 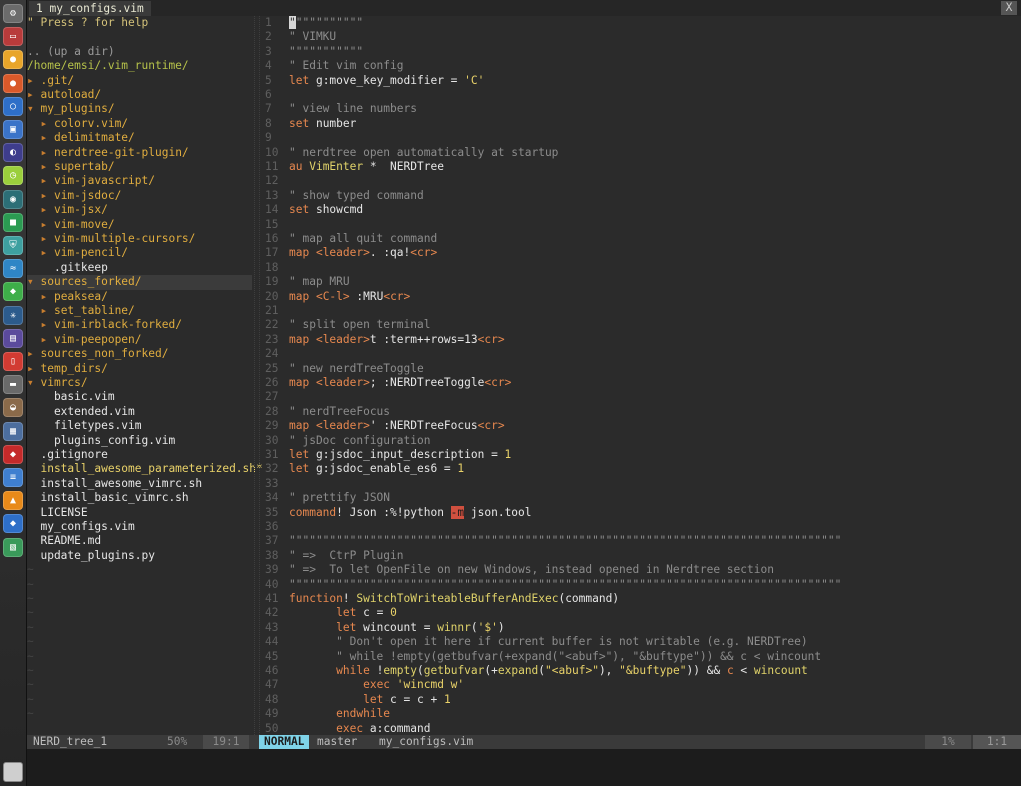 I want to click on vlc-icon: ▲, so click(x=13, y=501).